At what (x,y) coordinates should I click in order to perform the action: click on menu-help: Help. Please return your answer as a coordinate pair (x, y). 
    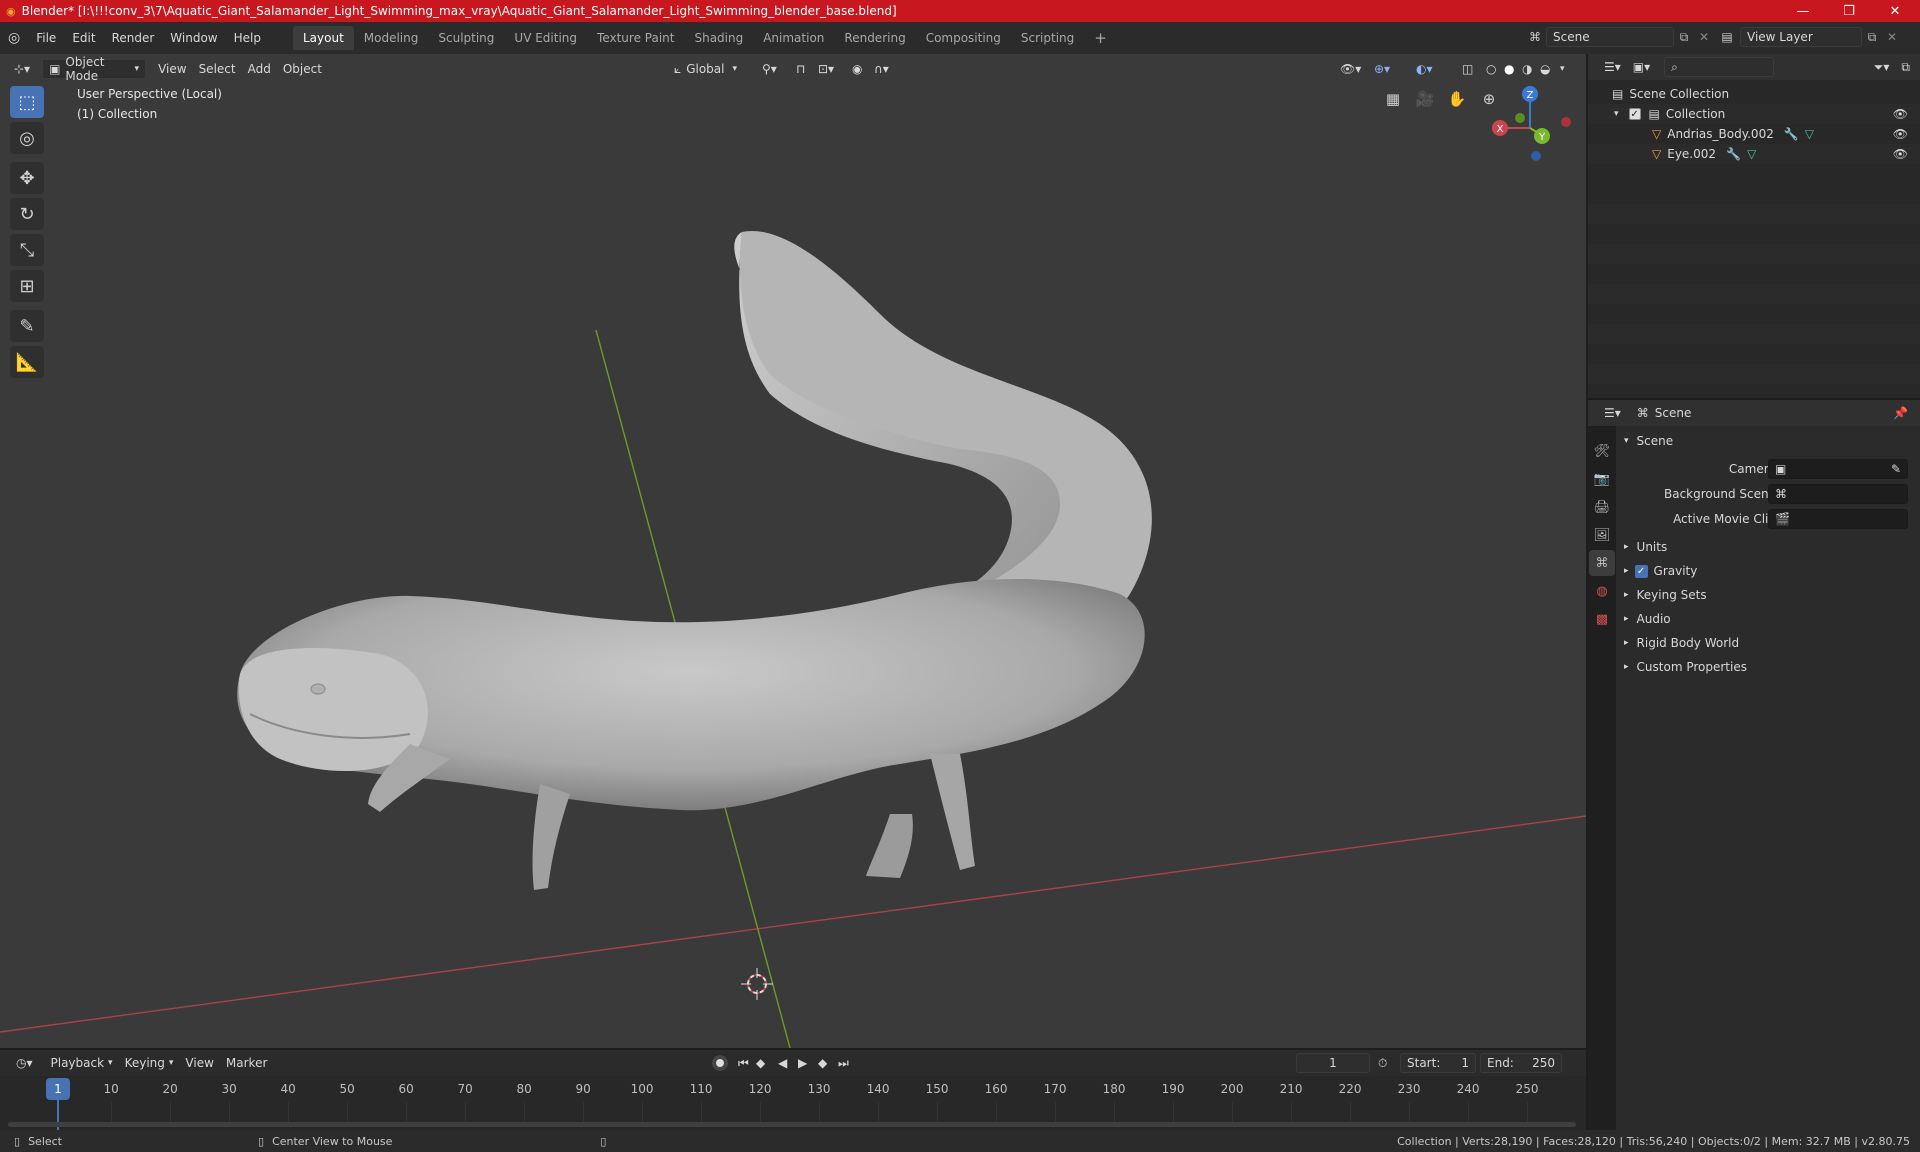
    Looking at the image, I should click on (247, 38).